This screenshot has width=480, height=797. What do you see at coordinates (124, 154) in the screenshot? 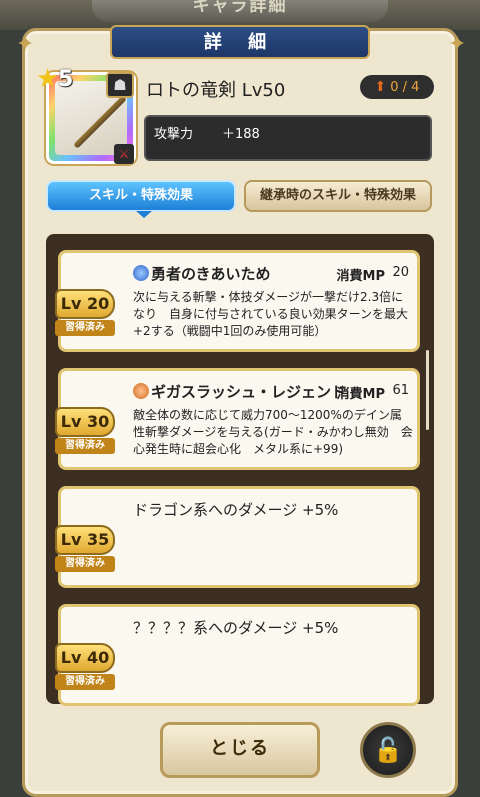
I see `equip-type-icon: ⚔` at bounding box center [124, 154].